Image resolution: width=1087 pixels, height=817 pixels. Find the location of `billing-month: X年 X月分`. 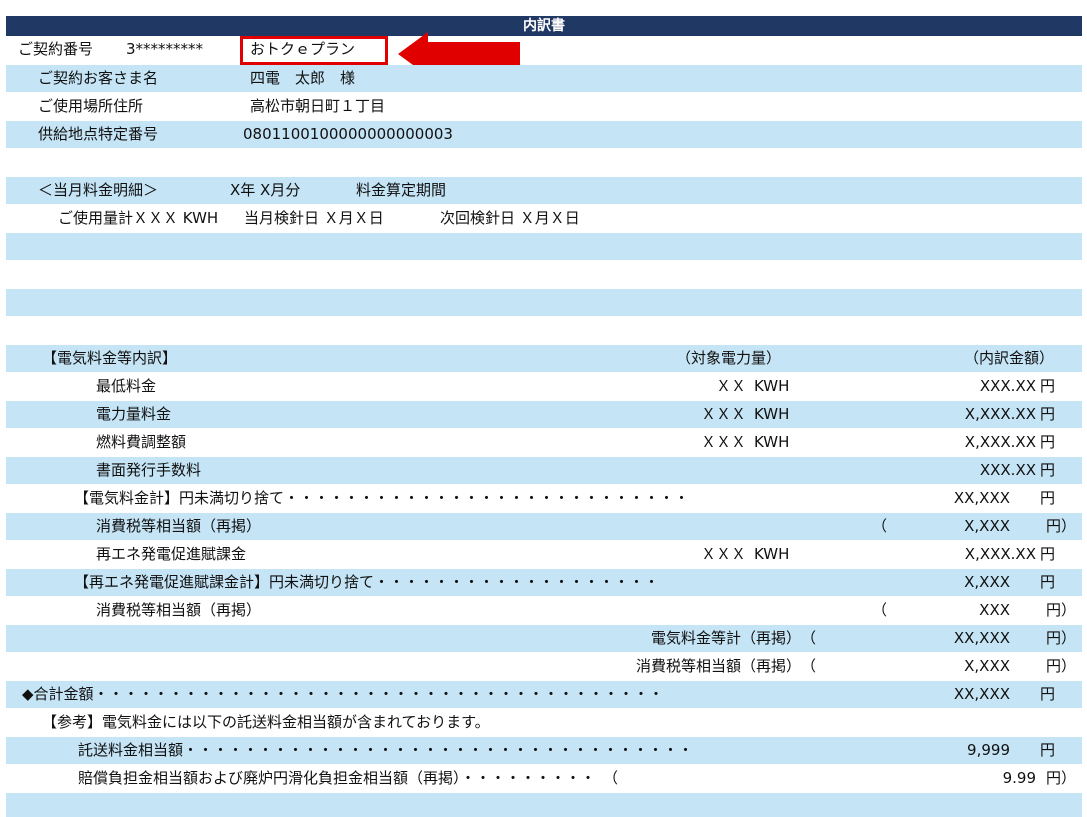

billing-month: X年 X月分 is located at coordinates (265, 190).